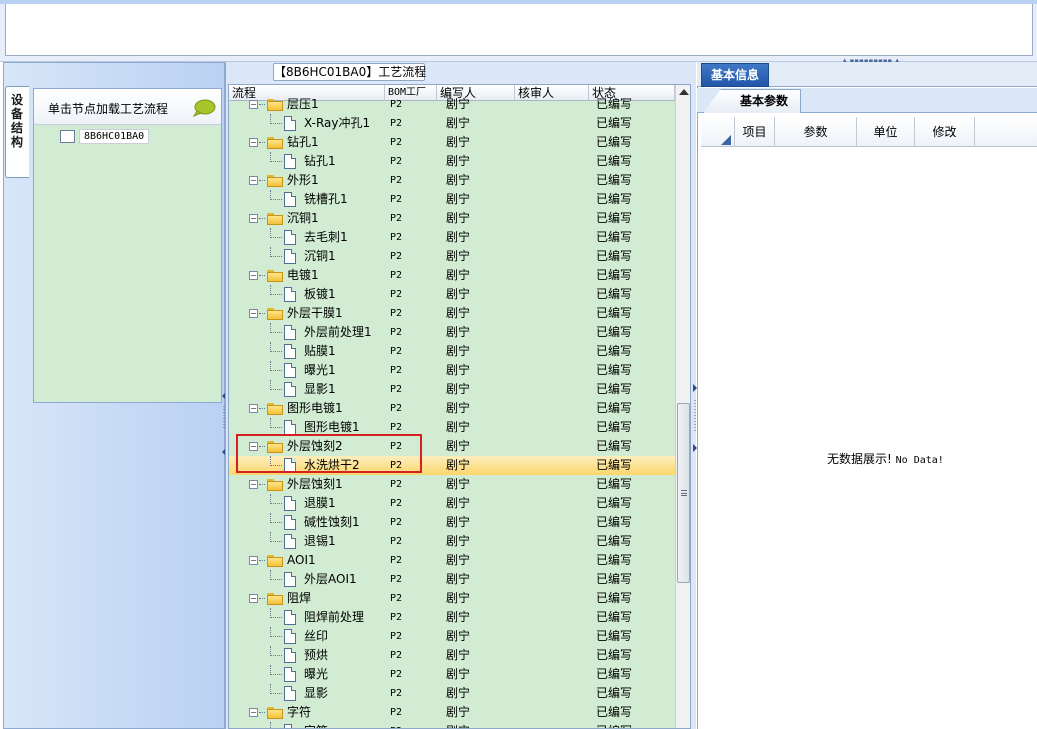 This screenshot has width=1037, height=729. Describe the element at coordinates (452, 237) in the screenshot. I see `tree-row-step: 去毛刺1 P2 剧宁 已编写` at that location.